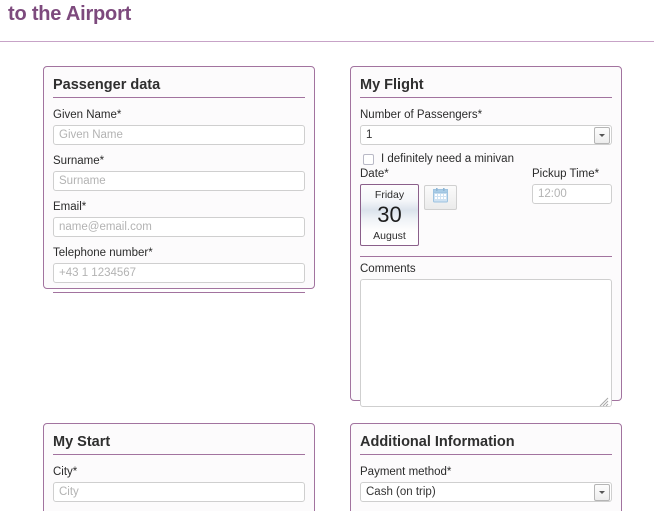  I want to click on panel-title-passenger-data: Passenger data, so click(107, 85).